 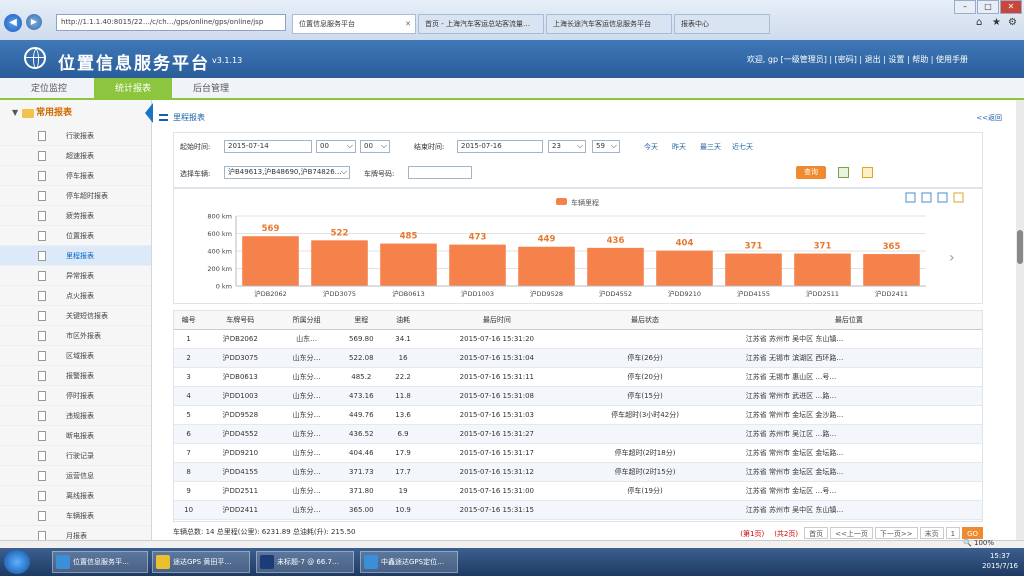 I want to click on sidebar-item: 点火报表, so click(x=75, y=296).